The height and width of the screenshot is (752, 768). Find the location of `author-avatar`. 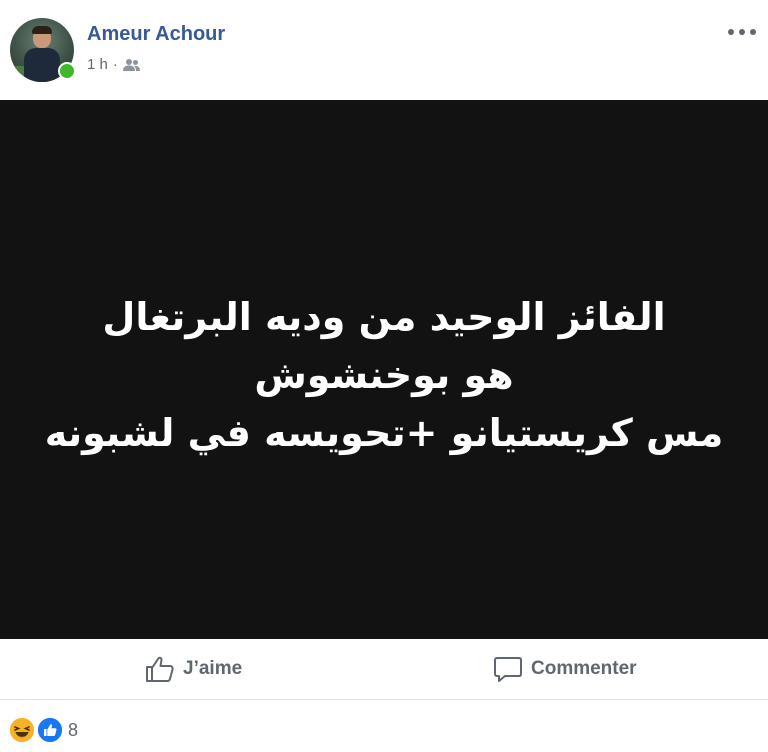

author-avatar is located at coordinates (43, 50).